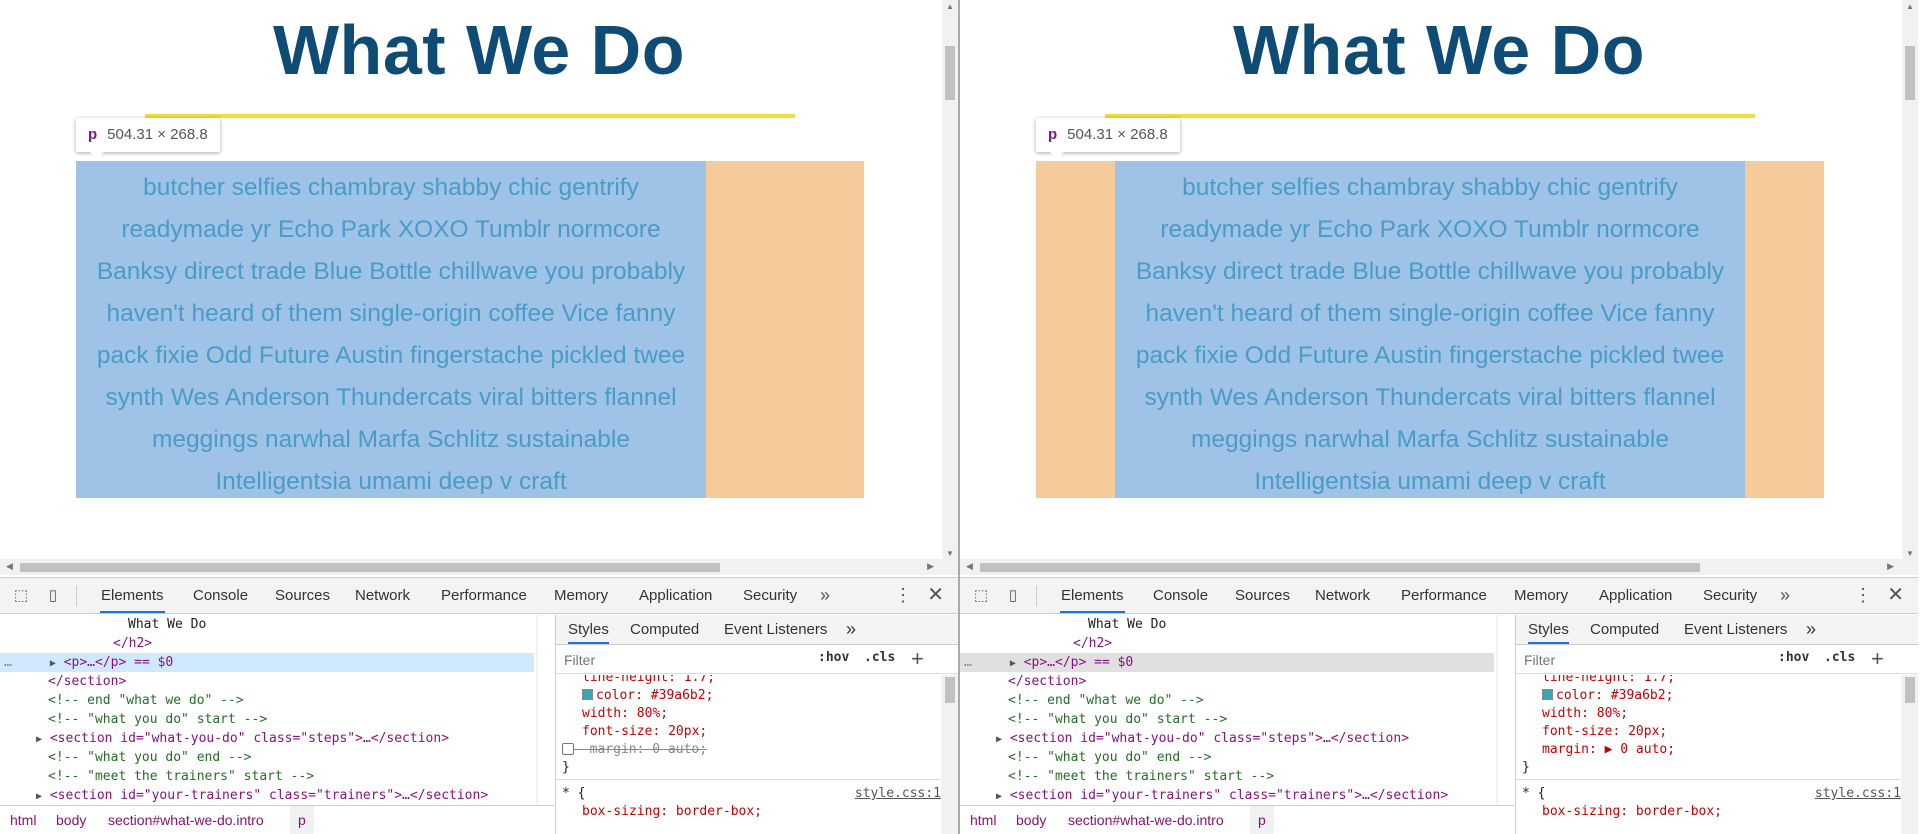 This screenshot has width=1920, height=834. Describe the element at coordinates (935, 595) in the screenshot. I see `close-icon: ✕` at that location.